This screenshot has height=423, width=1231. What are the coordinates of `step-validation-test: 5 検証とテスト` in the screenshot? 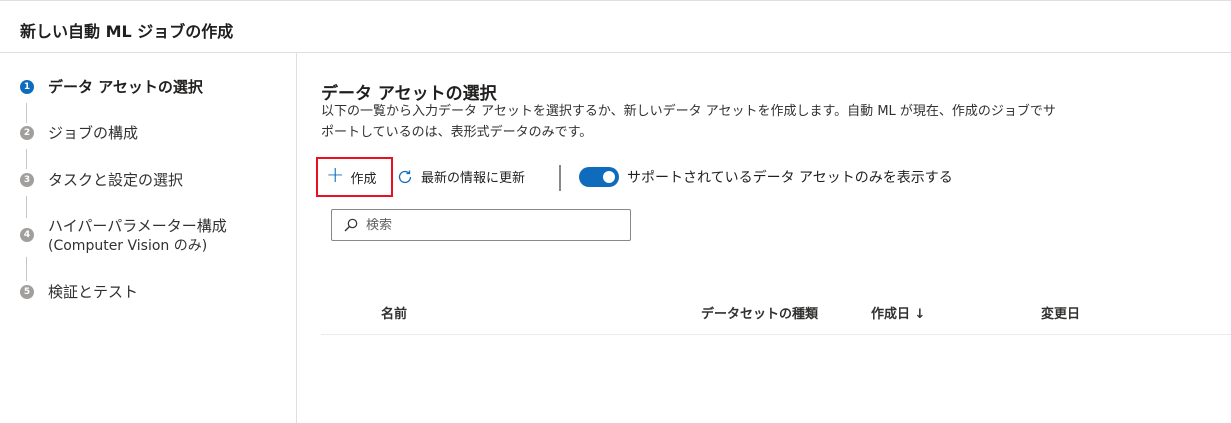 It's located at (79, 292).